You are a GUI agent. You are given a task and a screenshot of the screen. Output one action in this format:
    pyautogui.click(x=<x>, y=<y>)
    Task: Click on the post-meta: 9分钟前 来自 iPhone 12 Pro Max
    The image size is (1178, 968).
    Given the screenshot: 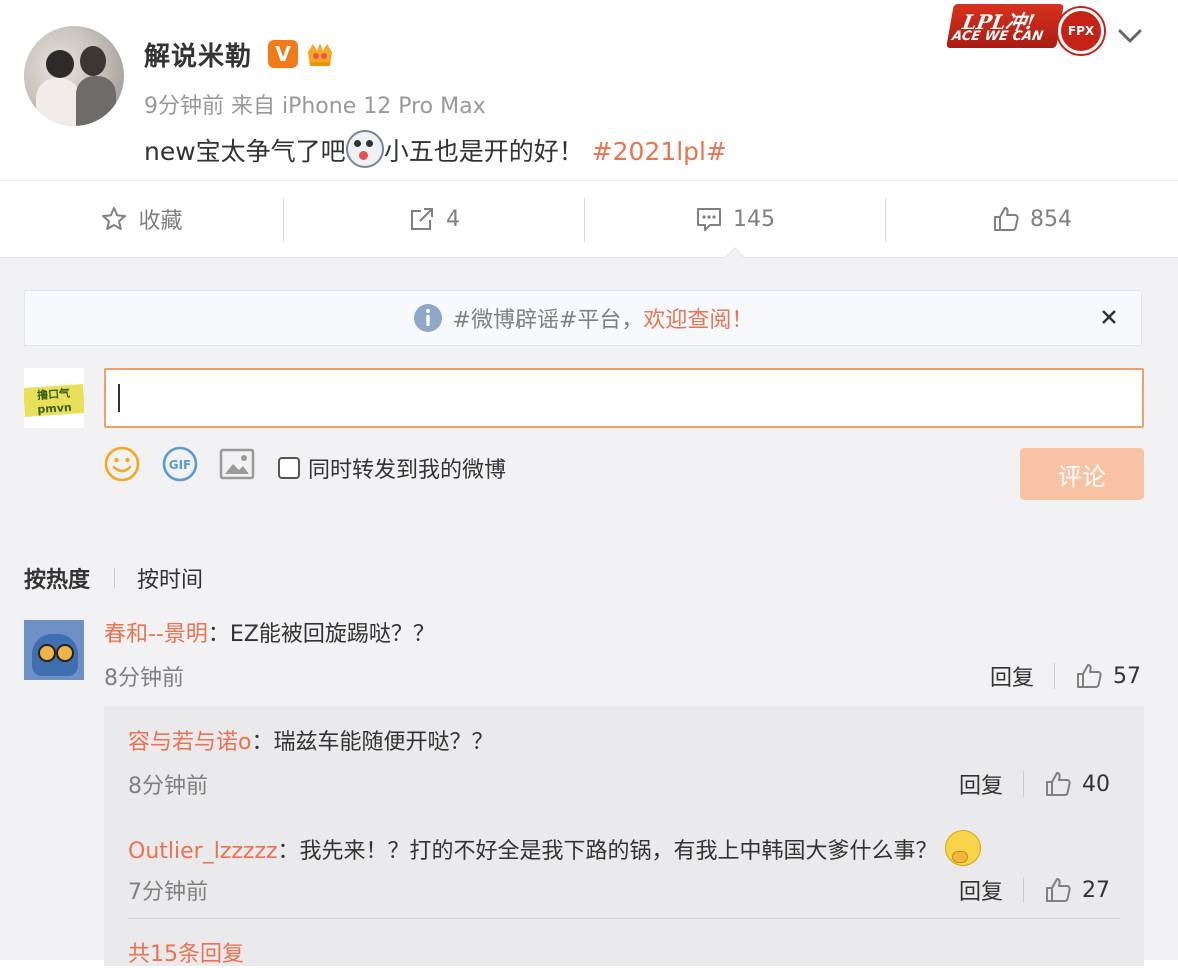 What is the action you would take?
    pyautogui.click(x=315, y=106)
    